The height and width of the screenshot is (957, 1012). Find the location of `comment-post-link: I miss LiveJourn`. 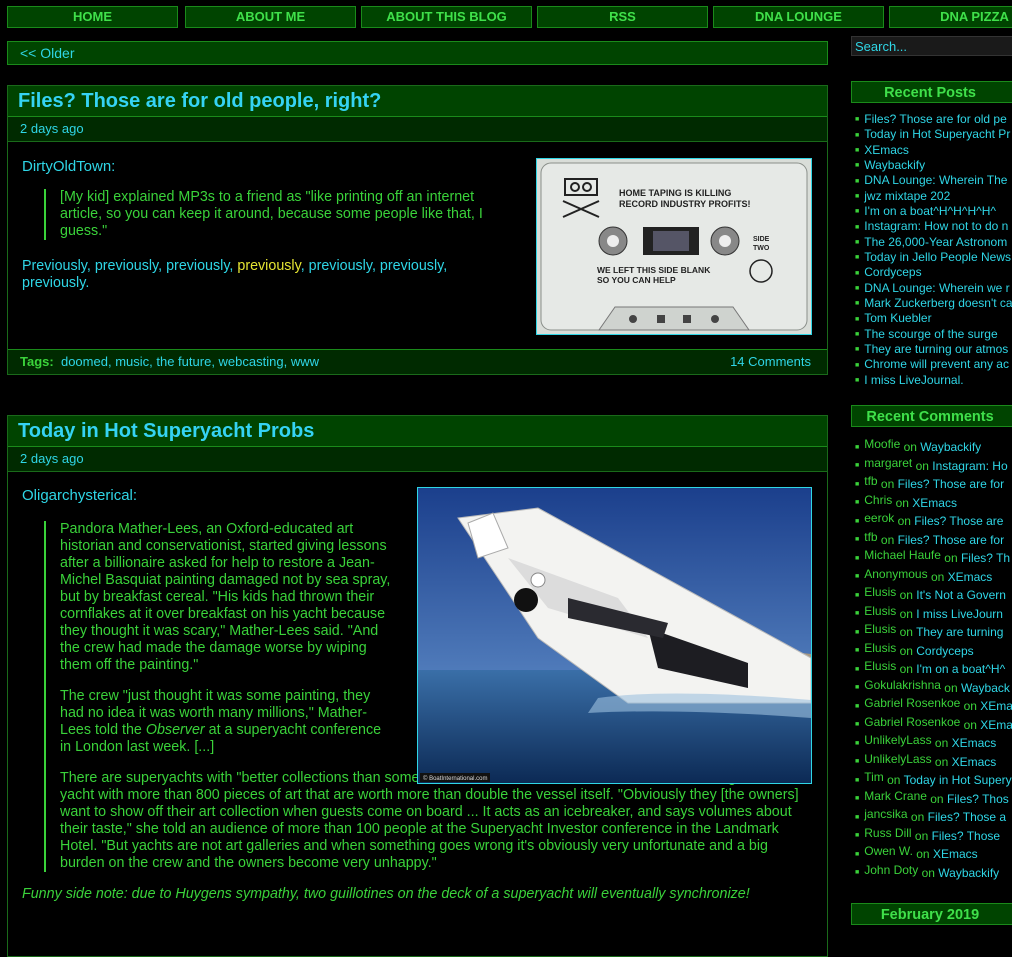

comment-post-link: I miss LiveJourn is located at coordinates (959, 614).